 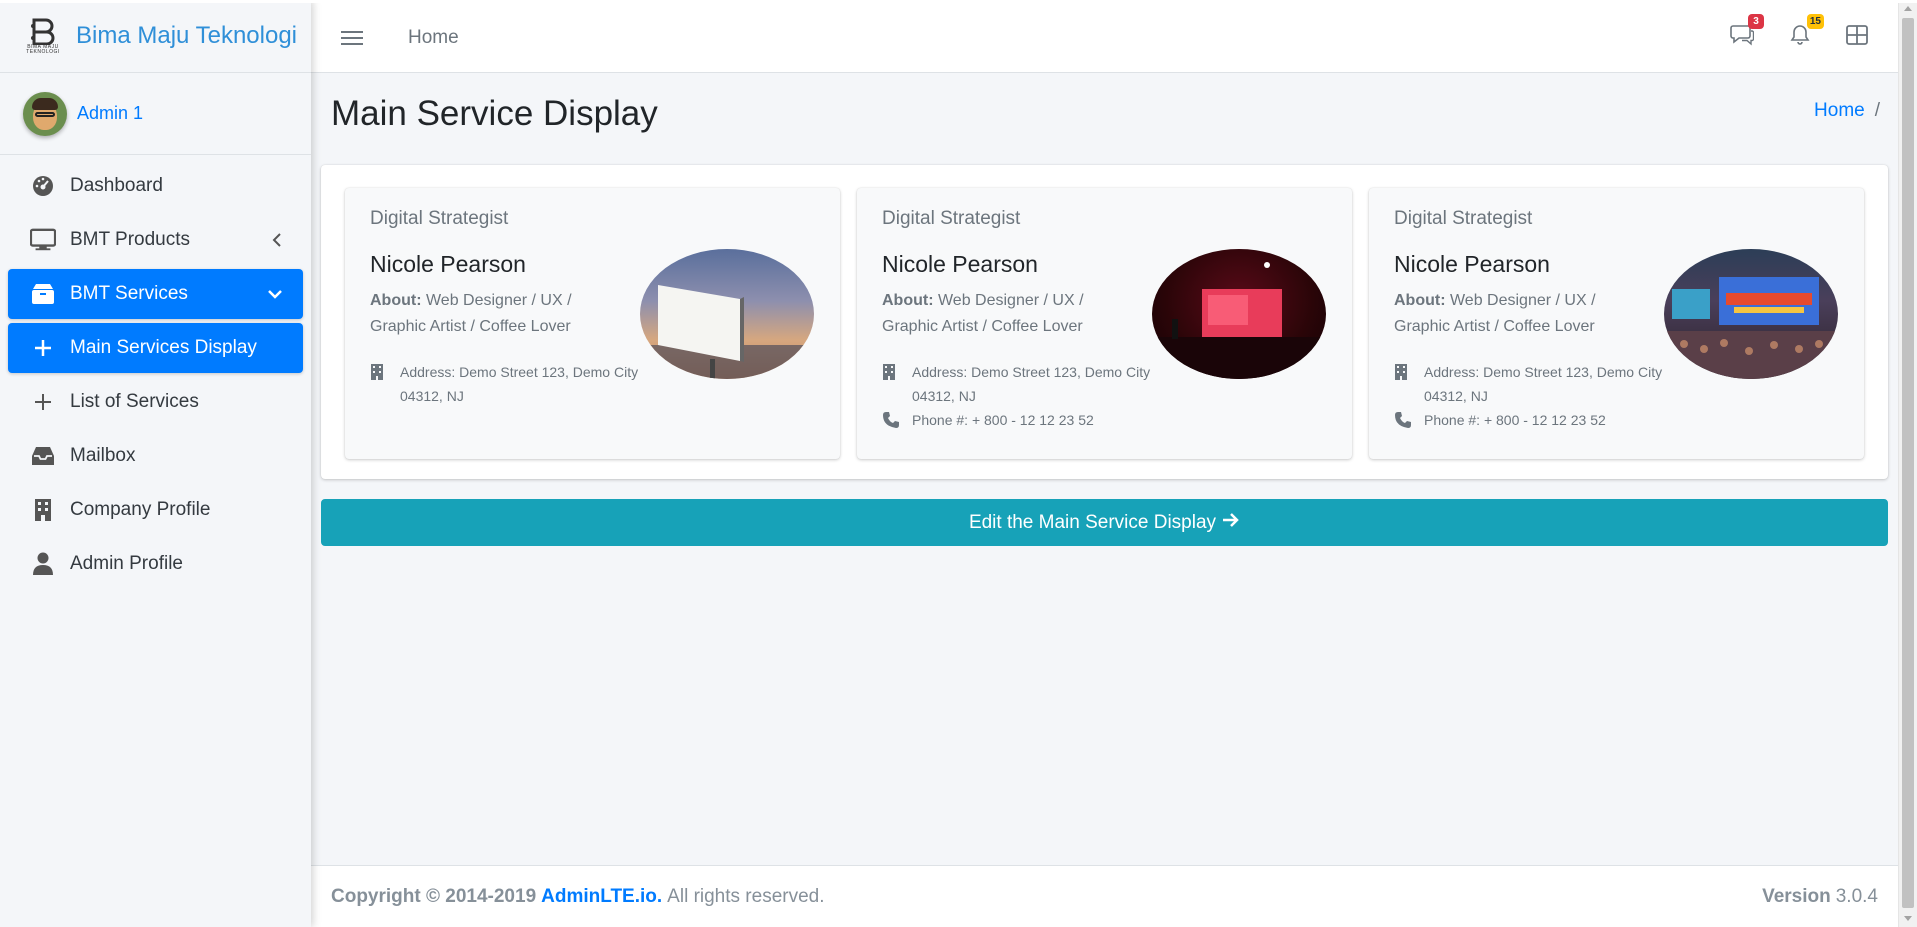 What do you see at coordinates (1092, 522) in the screenshot?
I see `edit-button-label: Edit the Main Service Display` at bounding box center [1092, 522].